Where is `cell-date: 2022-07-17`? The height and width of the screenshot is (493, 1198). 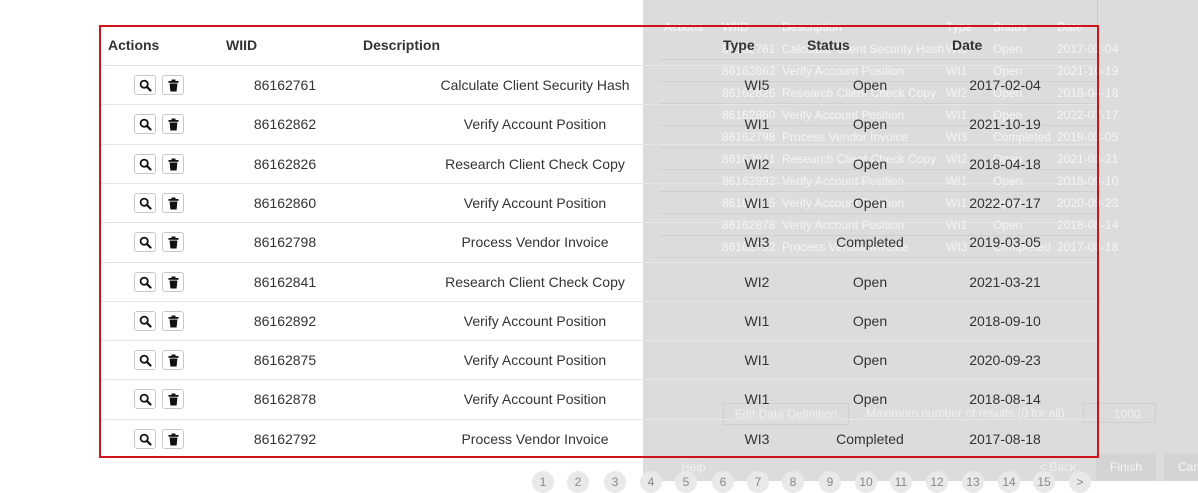
cell-date: 2022-07-17 is located at coordinates (1005, 202).